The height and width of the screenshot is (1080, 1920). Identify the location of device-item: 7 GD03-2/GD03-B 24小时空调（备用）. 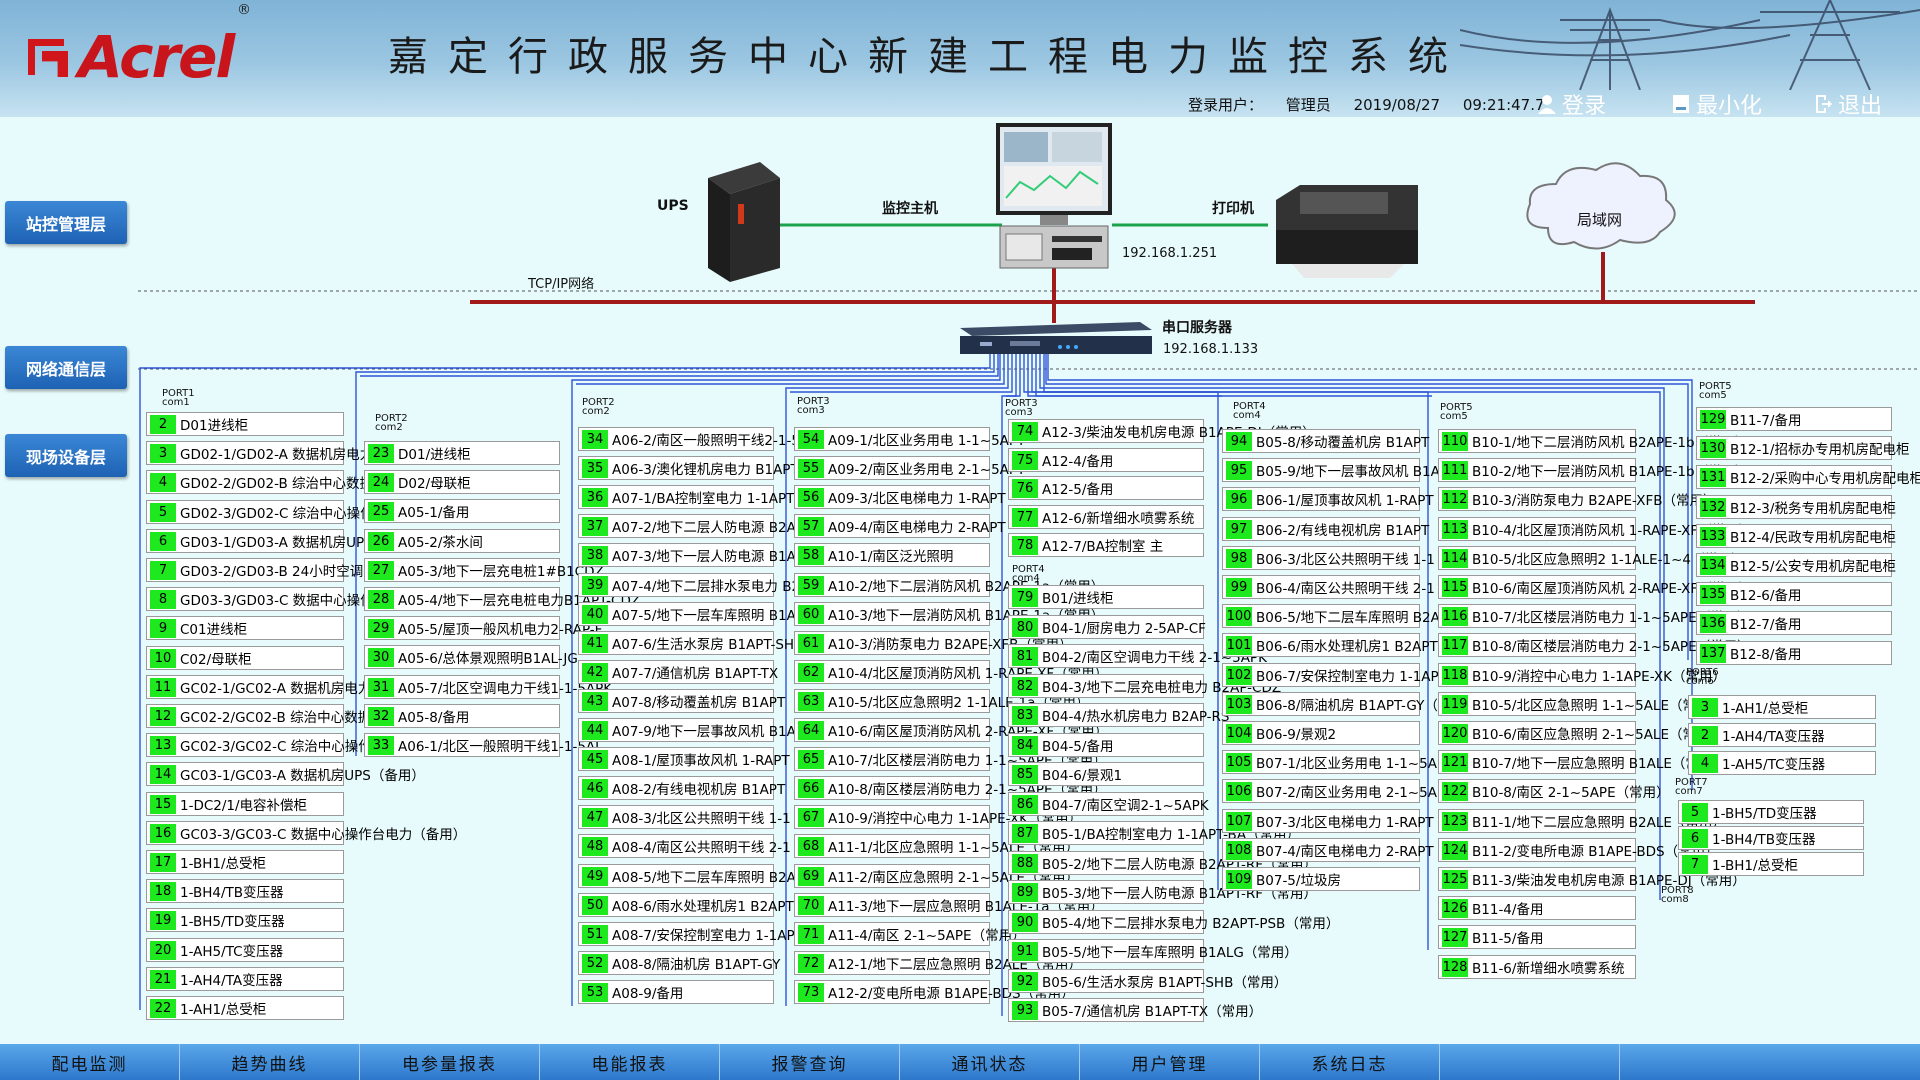
(281, 570).